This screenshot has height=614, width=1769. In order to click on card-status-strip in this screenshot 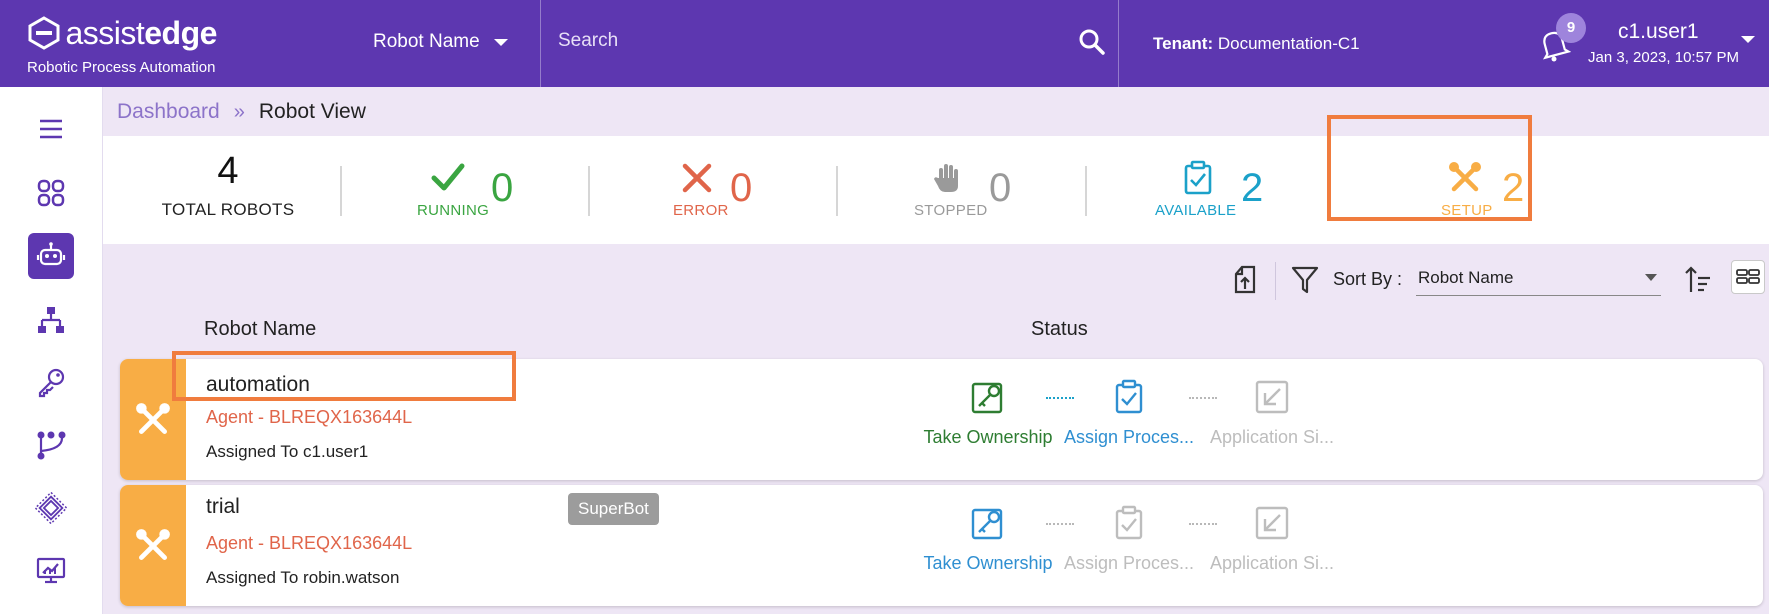, I will do `click(153, 545)`.